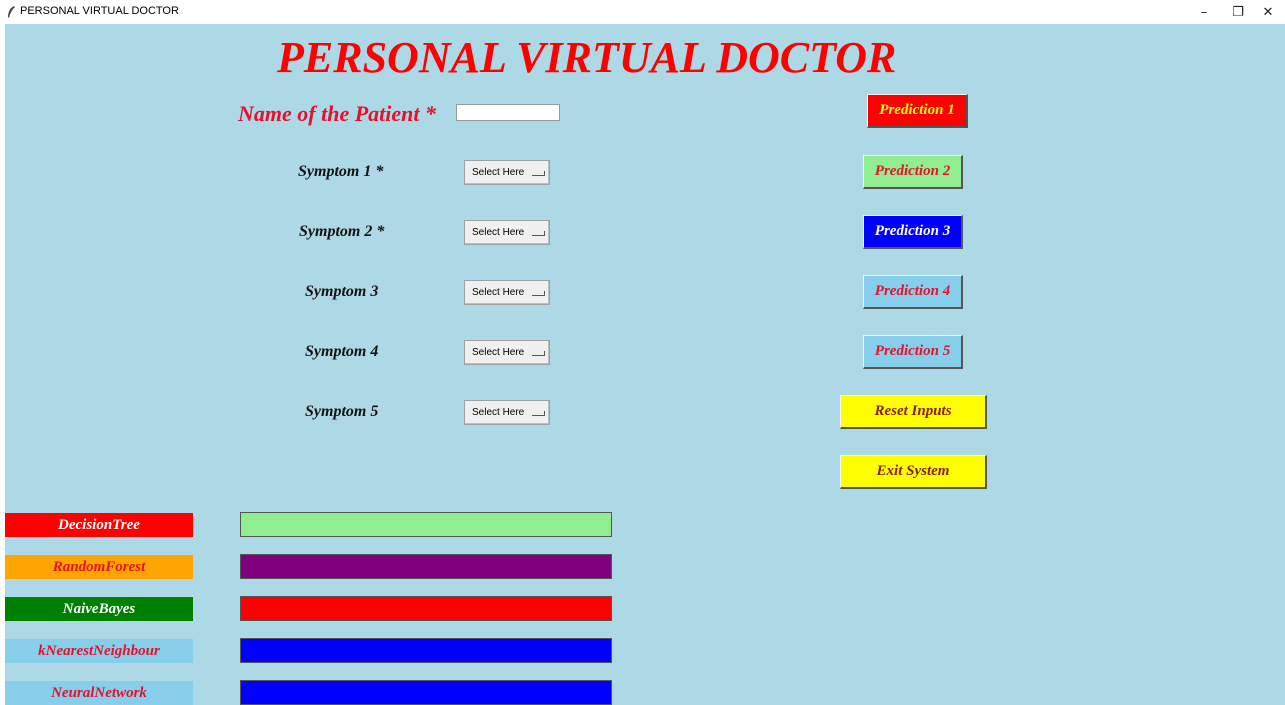  I want to click on symptom-2-label: Symptom 2 *, so click(342, 231).